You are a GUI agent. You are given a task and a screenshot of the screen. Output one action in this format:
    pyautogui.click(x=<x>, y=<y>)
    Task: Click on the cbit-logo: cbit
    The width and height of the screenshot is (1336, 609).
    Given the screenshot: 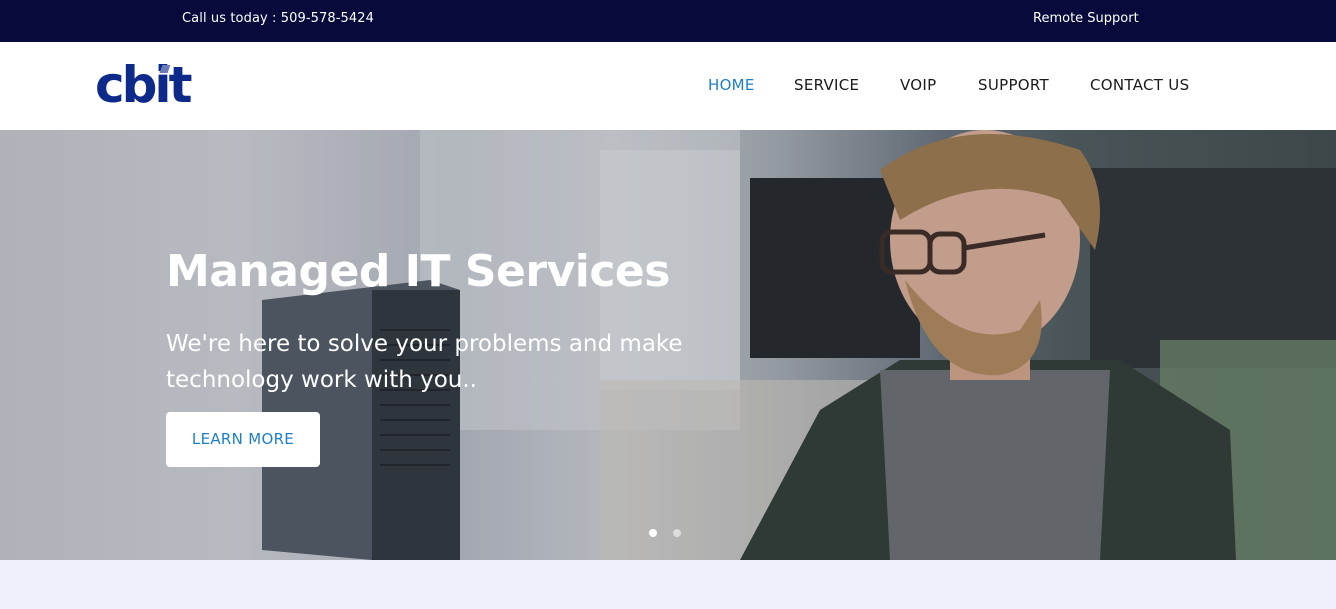 What is the action you would take?
    pyautogui.click(x=143, y=85)
    